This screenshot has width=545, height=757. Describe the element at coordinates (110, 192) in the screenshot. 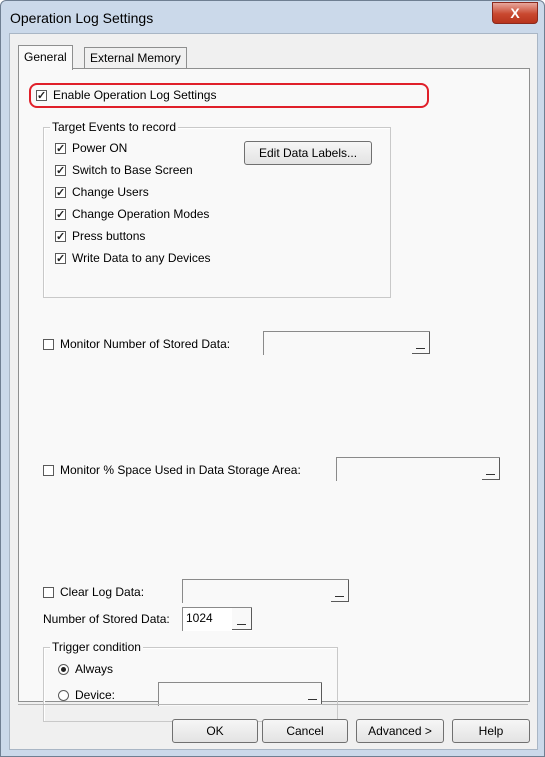

I see `event-change-users-label: Change Users` at that location.